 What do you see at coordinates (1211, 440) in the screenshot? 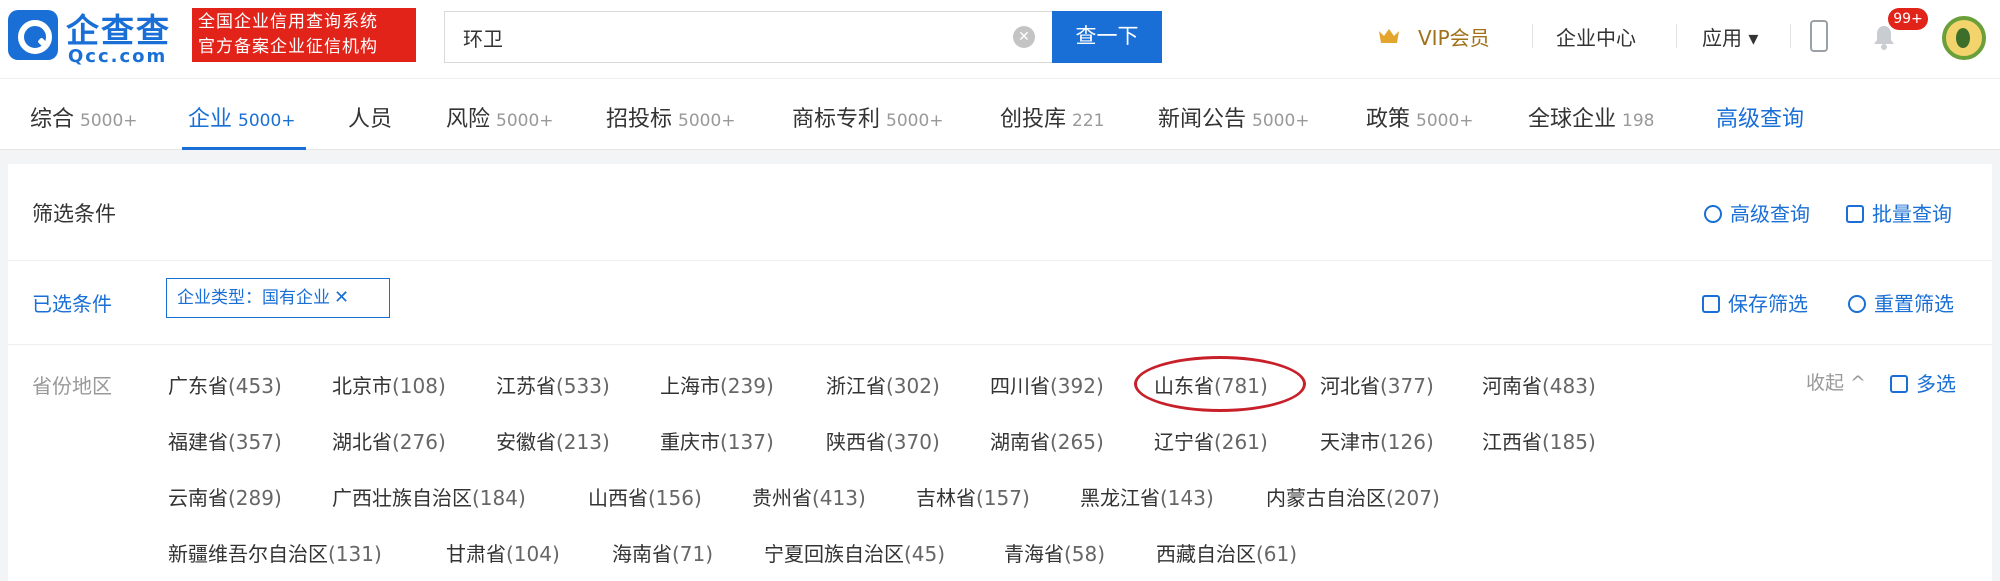
I see `province-option: 辽宁省(261)` at bounding box center [1211, 440].